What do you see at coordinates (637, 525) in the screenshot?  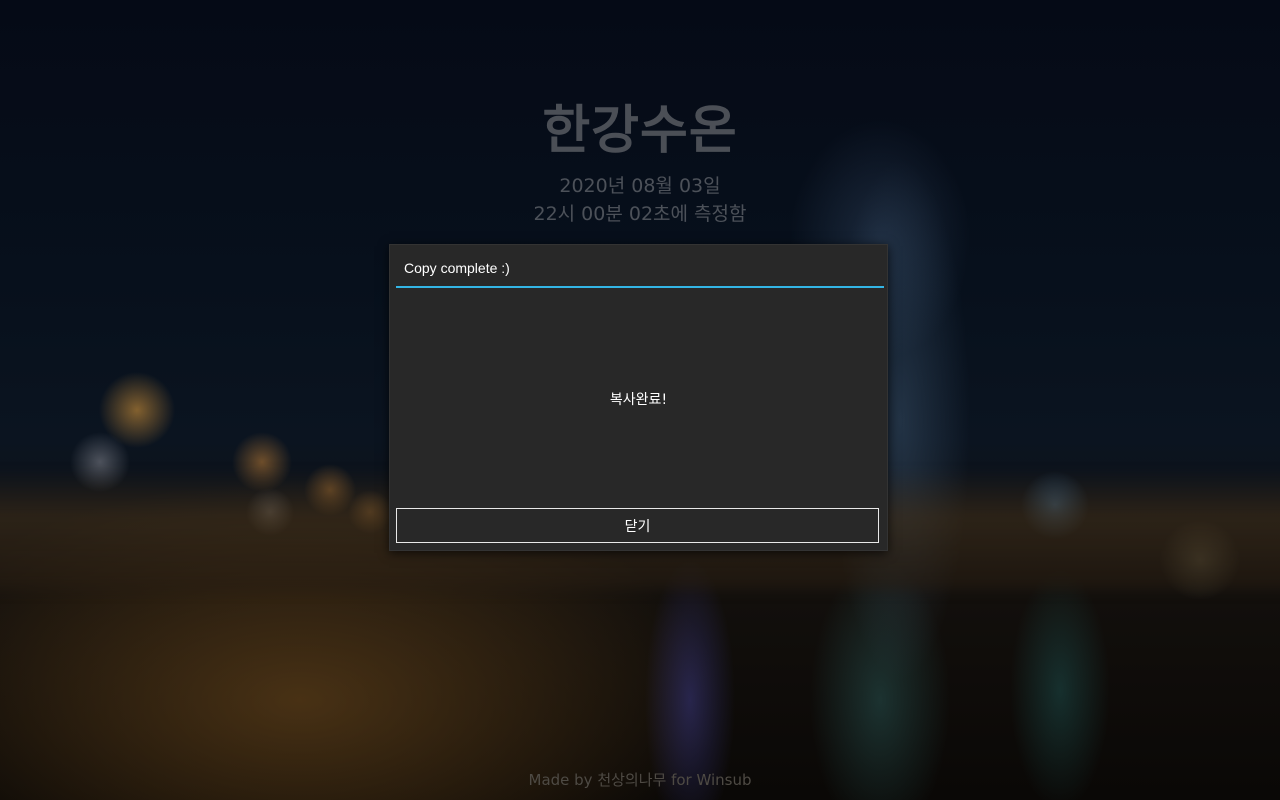 I see `close-button: 닫기` at bounding box center [637, 525].